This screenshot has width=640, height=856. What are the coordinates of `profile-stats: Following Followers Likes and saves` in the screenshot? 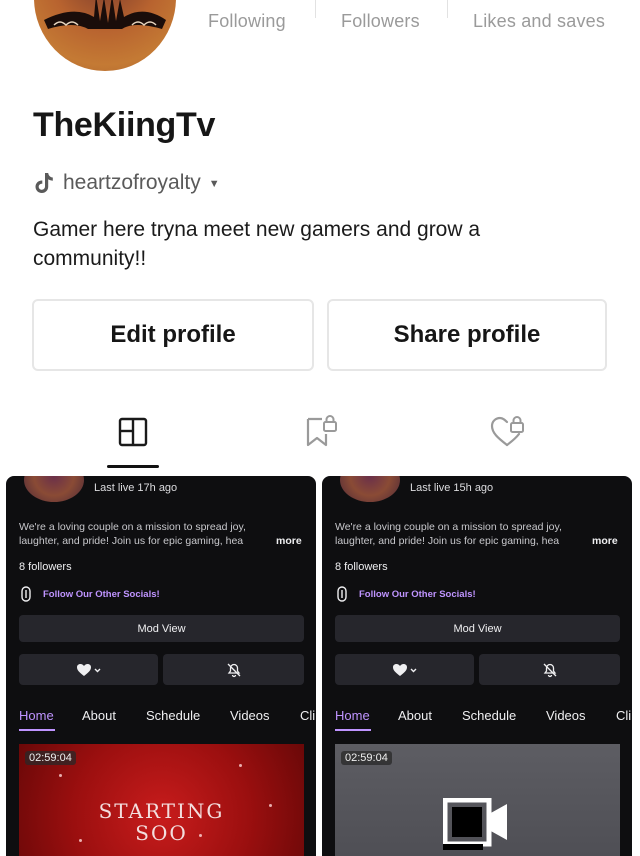 It's located at (415, 22).